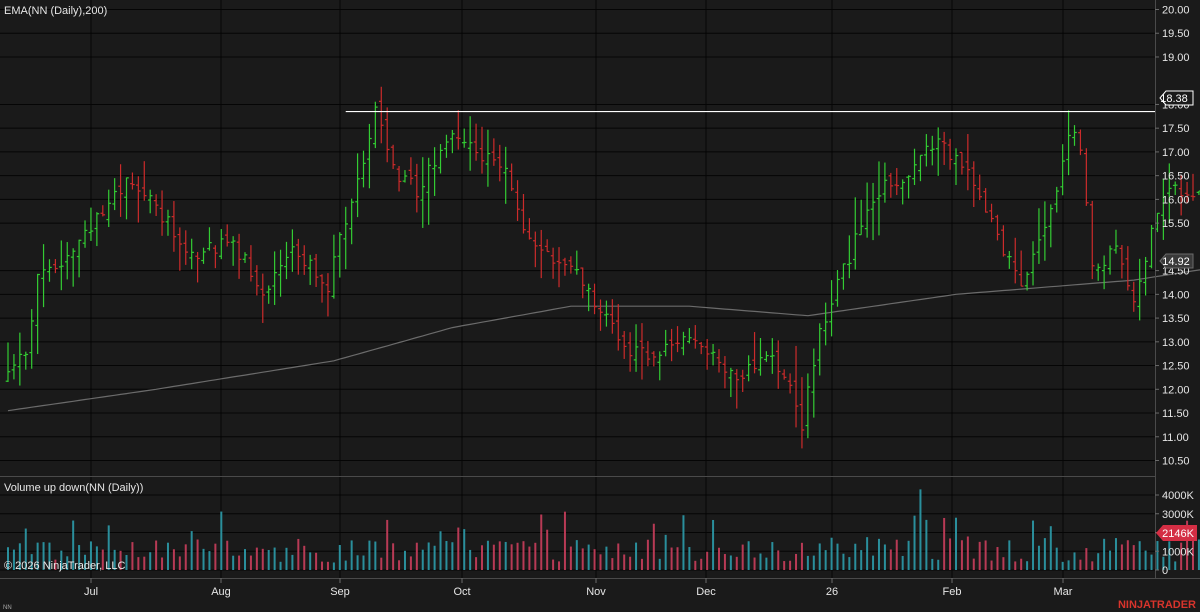 The height and width of the screenshot is (612, 1200). Describe the element at coordinates (1176, 533) in the screenshot. I see `last-volume-marker: 2146K` at that location.